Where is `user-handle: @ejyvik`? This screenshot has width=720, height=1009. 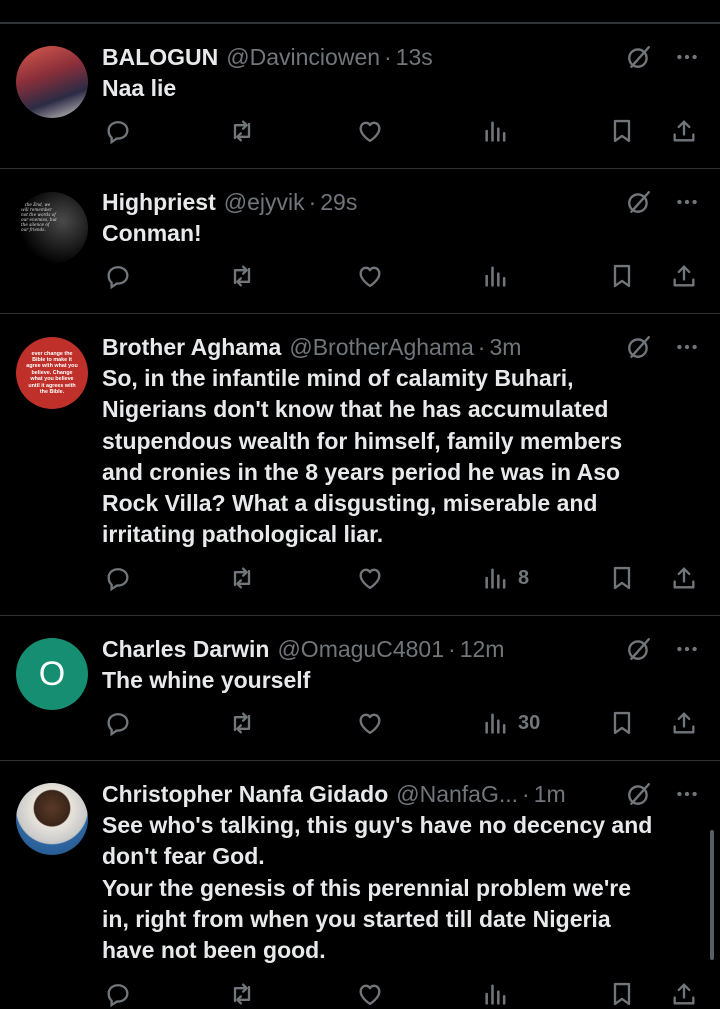 user-handle: @ejyvik is located at coordinates (264, 202).